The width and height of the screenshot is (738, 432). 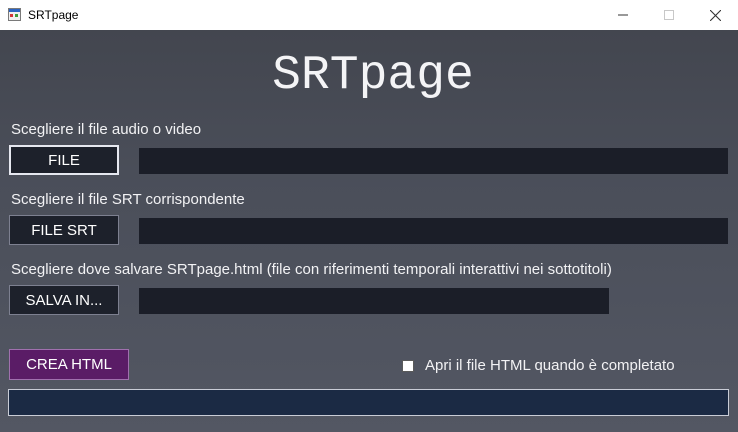 I want to click on progress-bar, so click(x=368, y=402).